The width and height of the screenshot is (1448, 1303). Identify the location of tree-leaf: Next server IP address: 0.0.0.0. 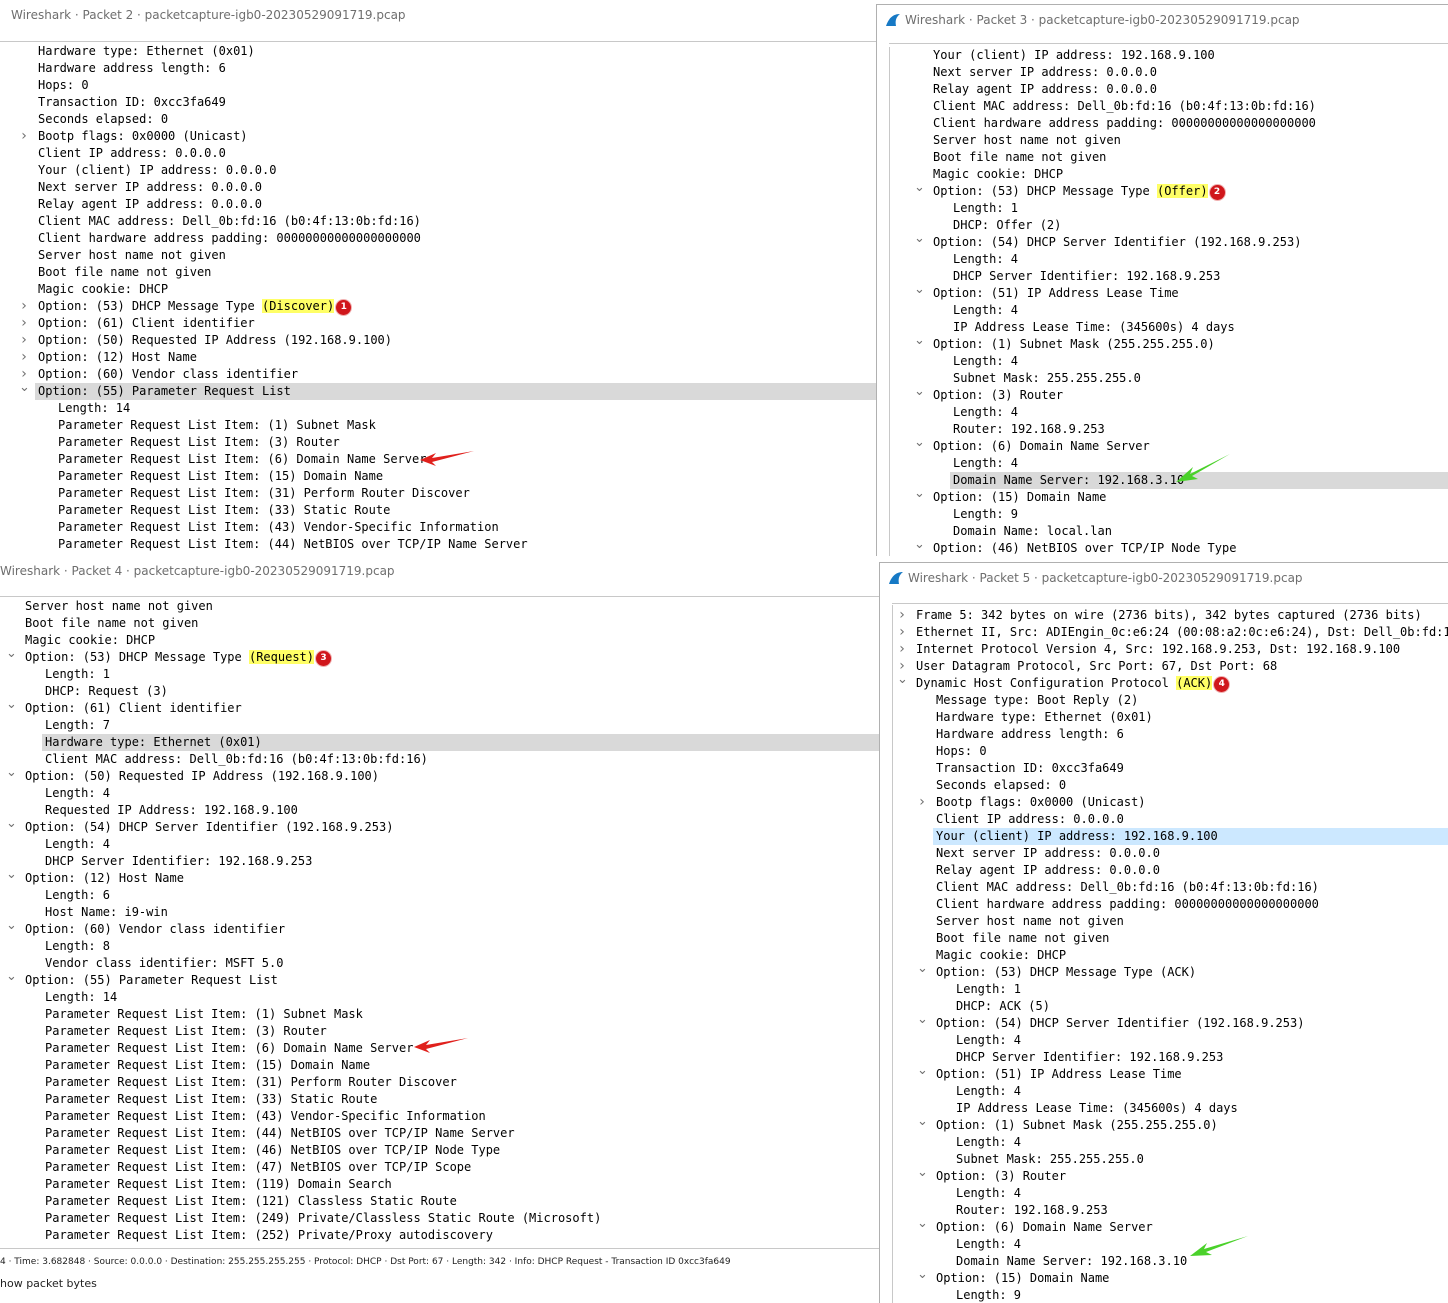
(1169, 72).